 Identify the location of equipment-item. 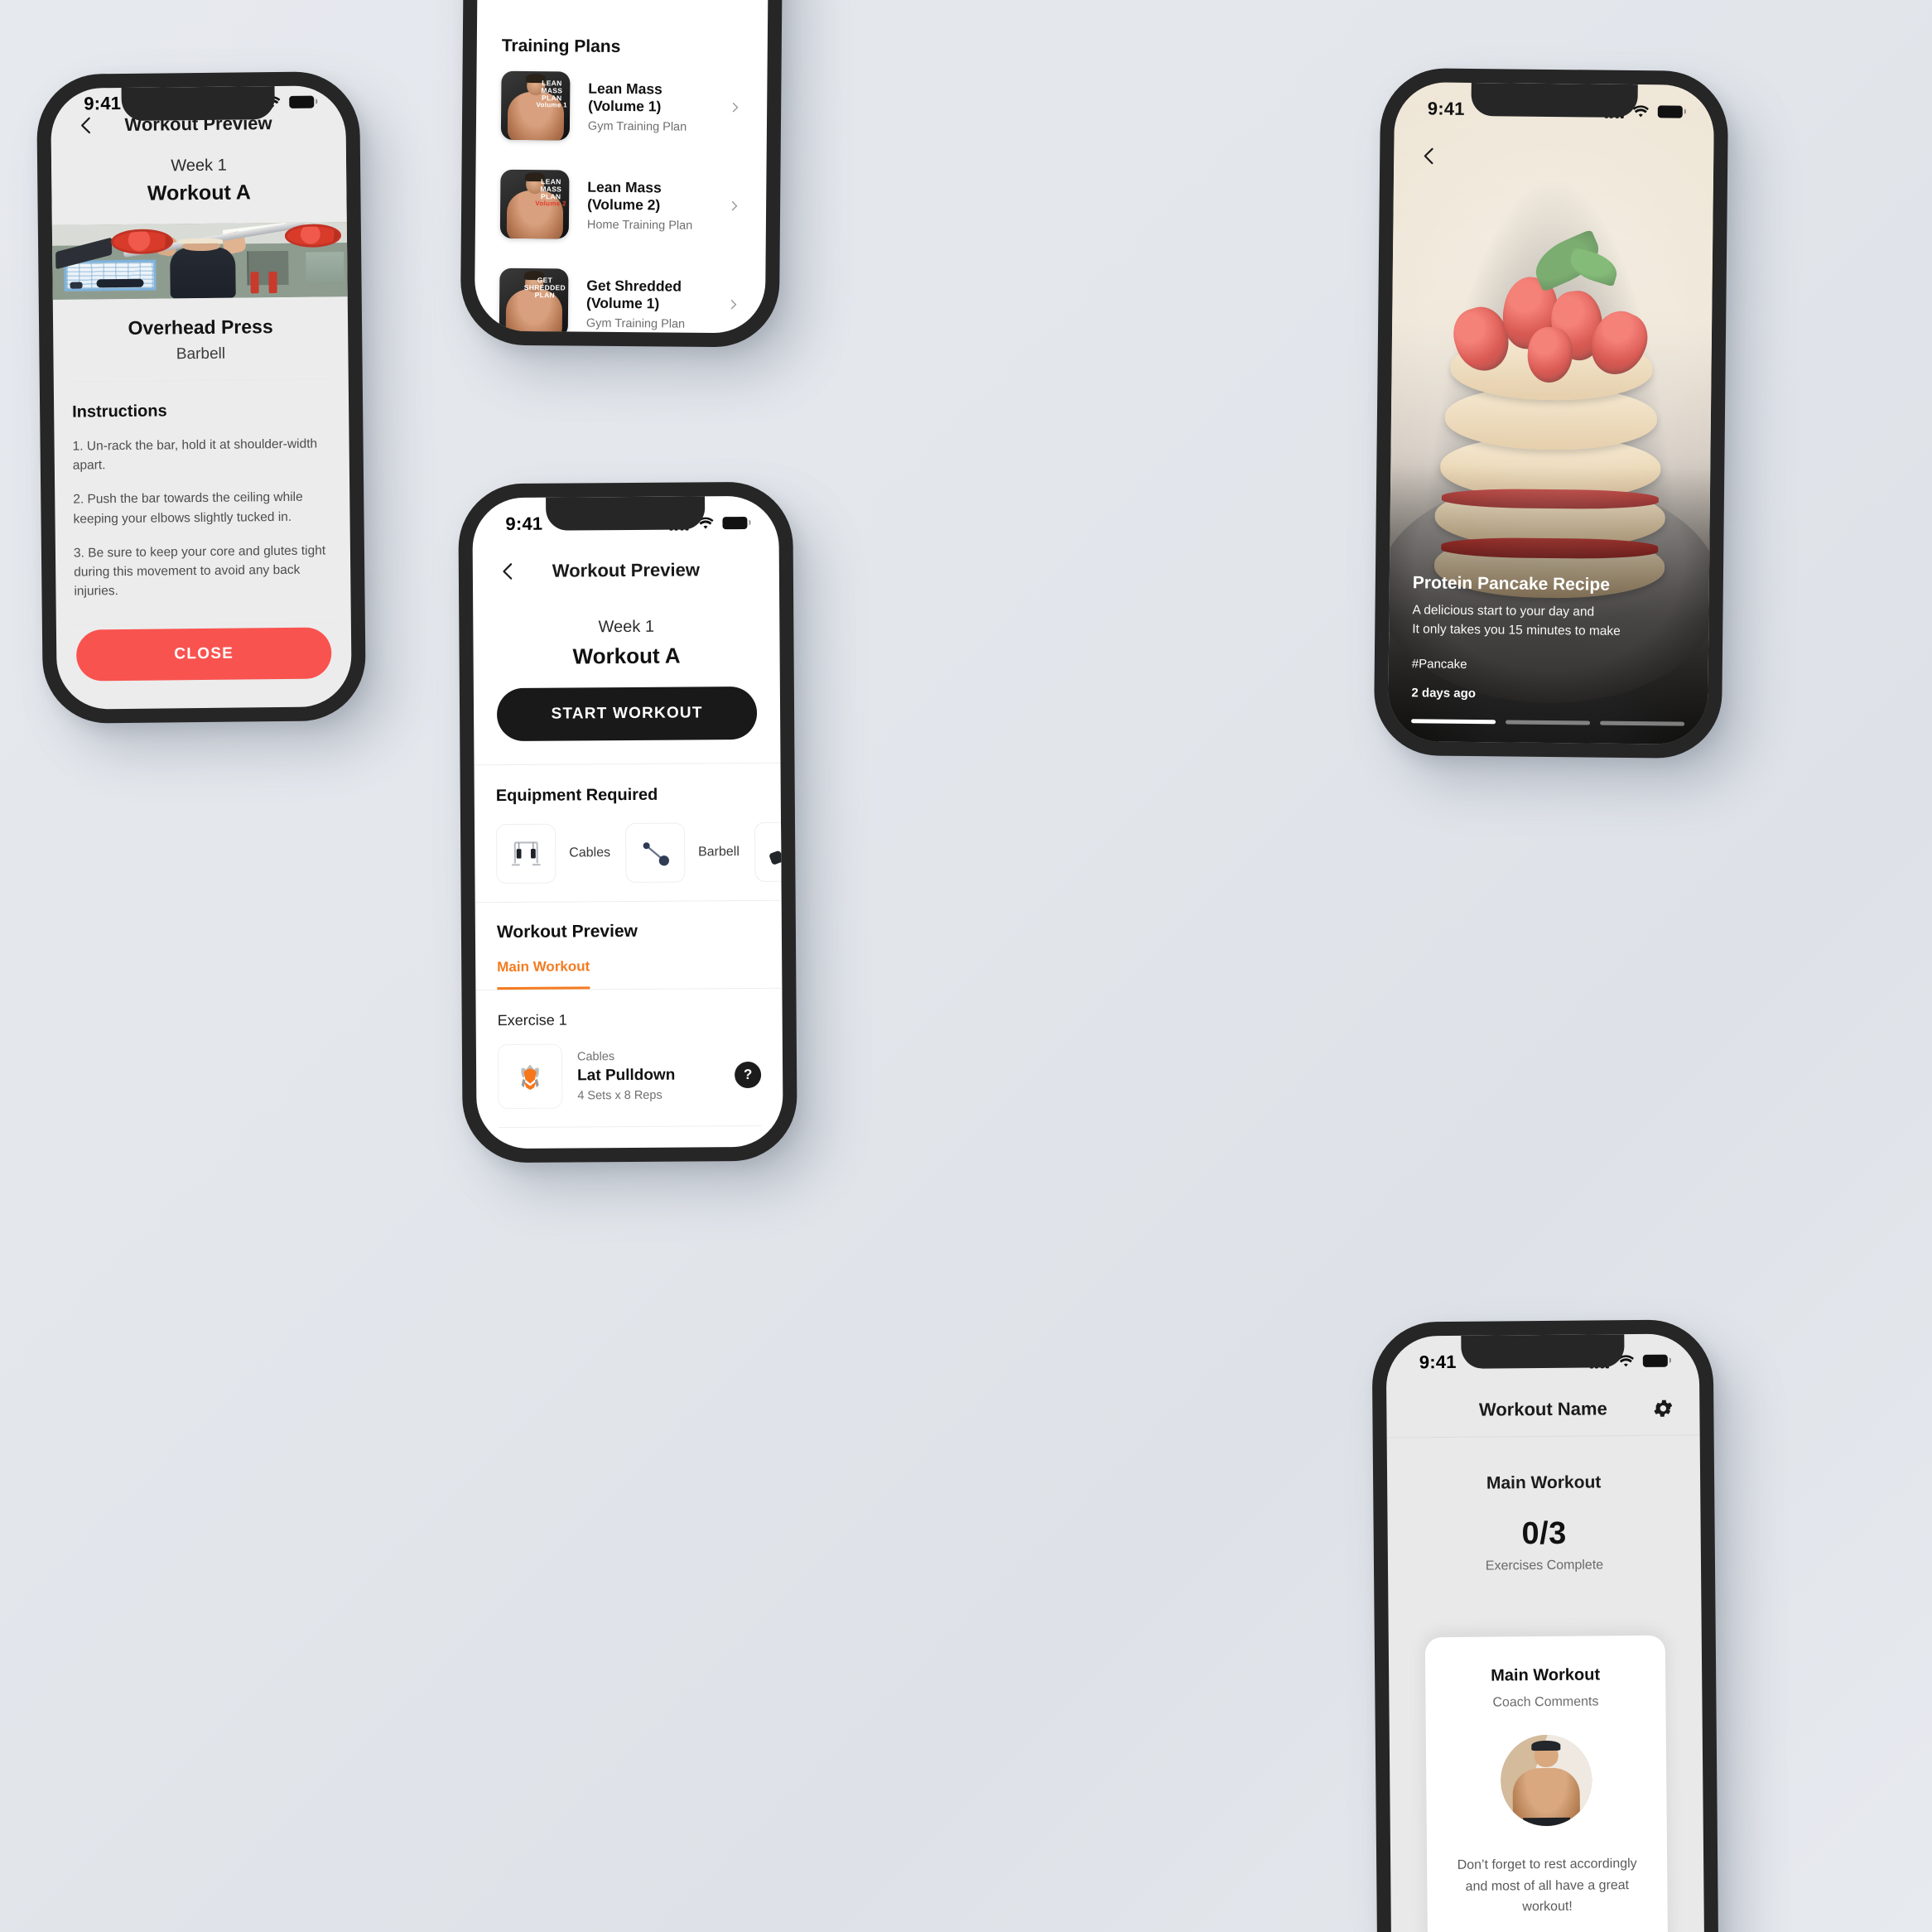
(768, 851).